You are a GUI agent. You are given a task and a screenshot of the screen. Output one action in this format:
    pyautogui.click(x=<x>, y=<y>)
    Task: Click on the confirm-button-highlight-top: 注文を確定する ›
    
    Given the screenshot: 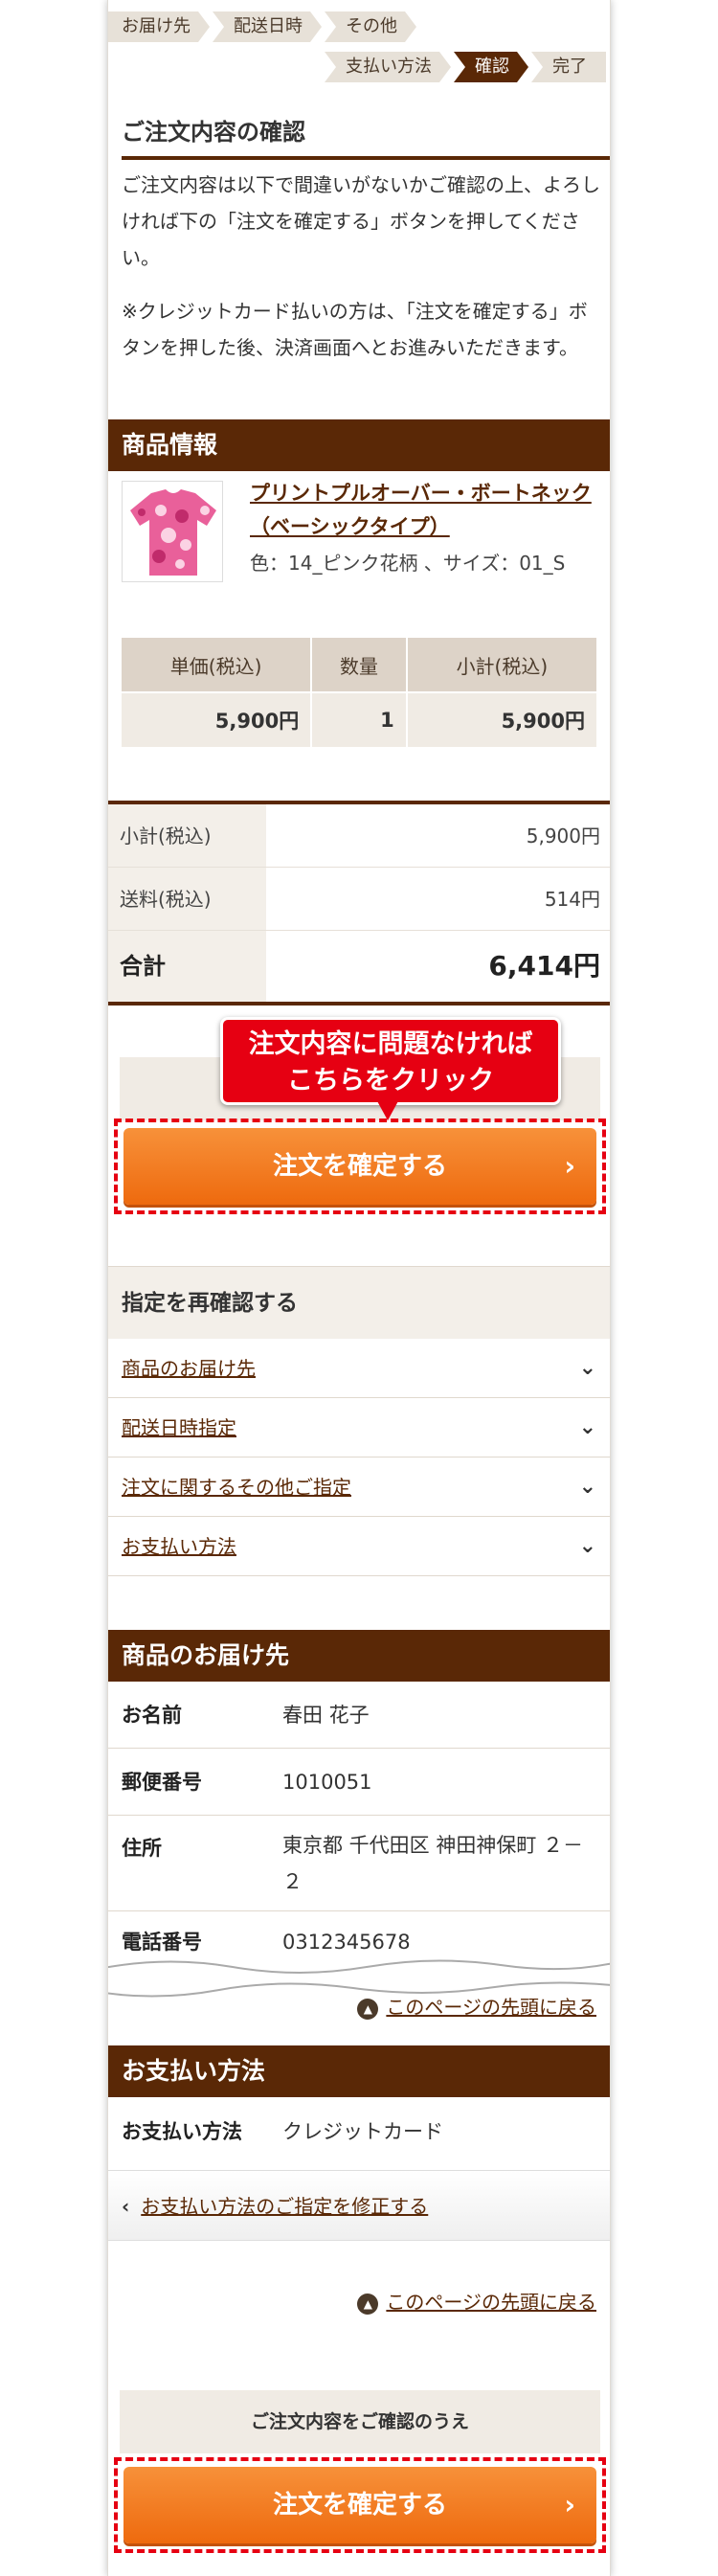 What is the action you would take?
    pyautogui.click(x=360, y=1166)
    